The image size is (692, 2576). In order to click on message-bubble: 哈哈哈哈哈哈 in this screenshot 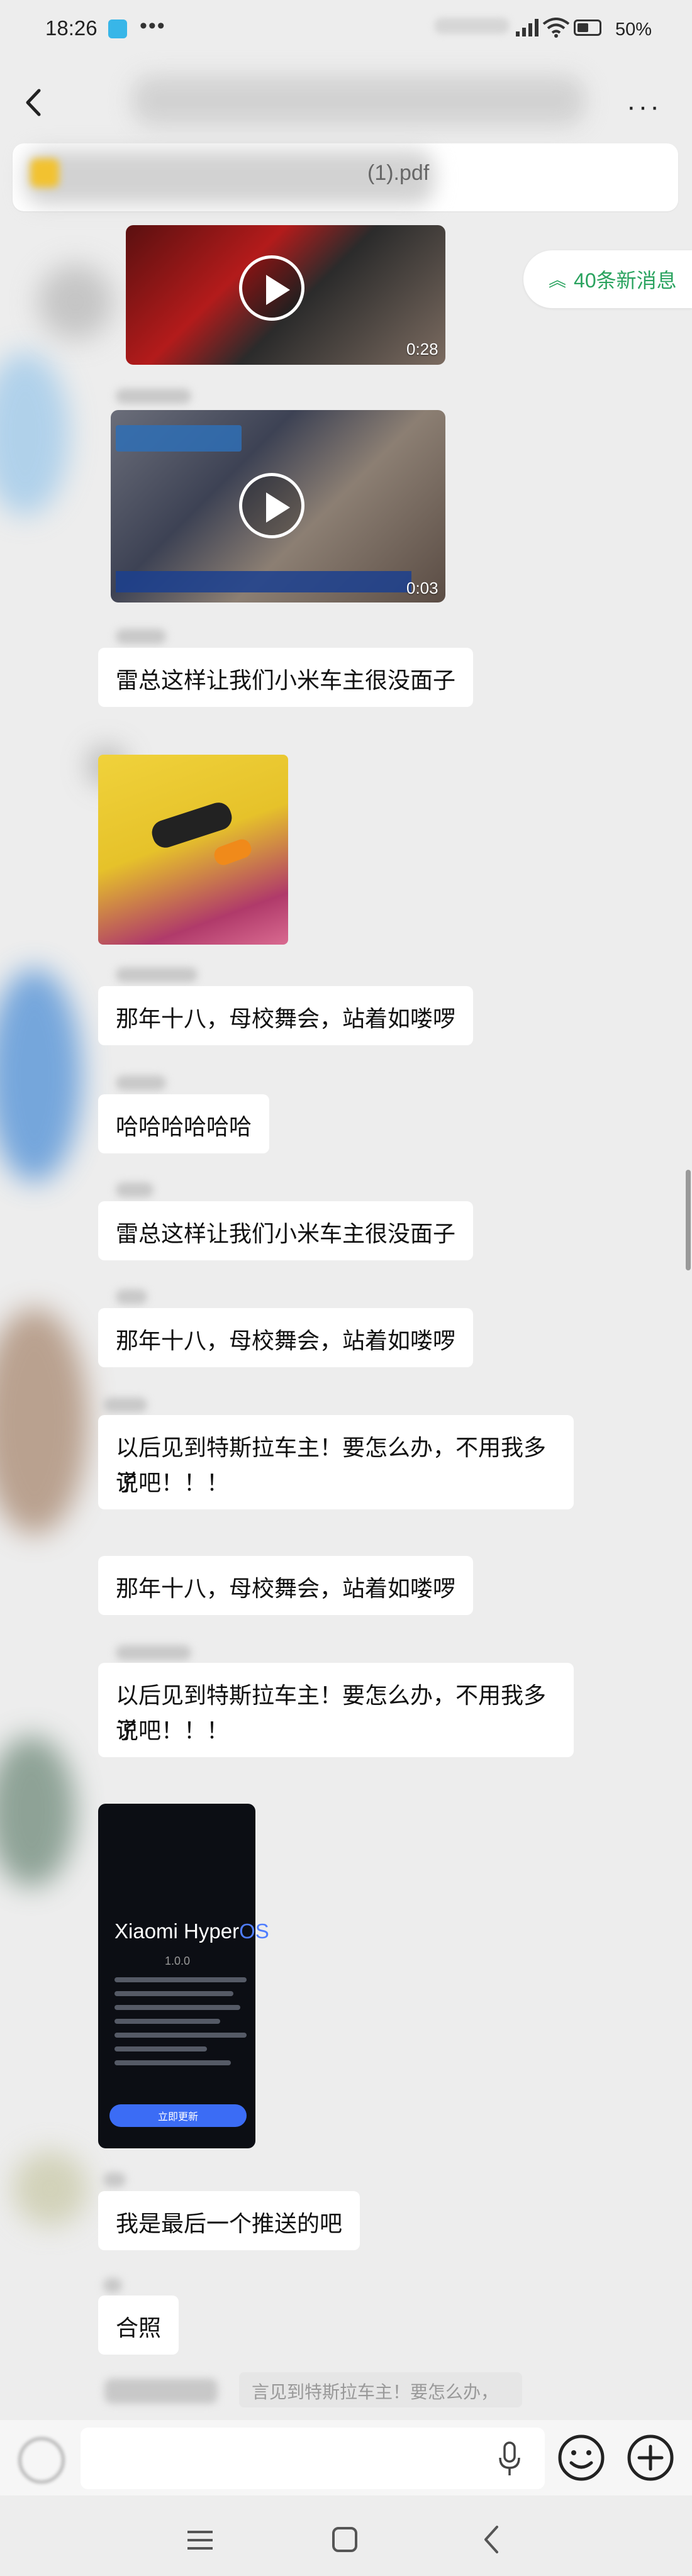, I will do `click(184, 1123)`.